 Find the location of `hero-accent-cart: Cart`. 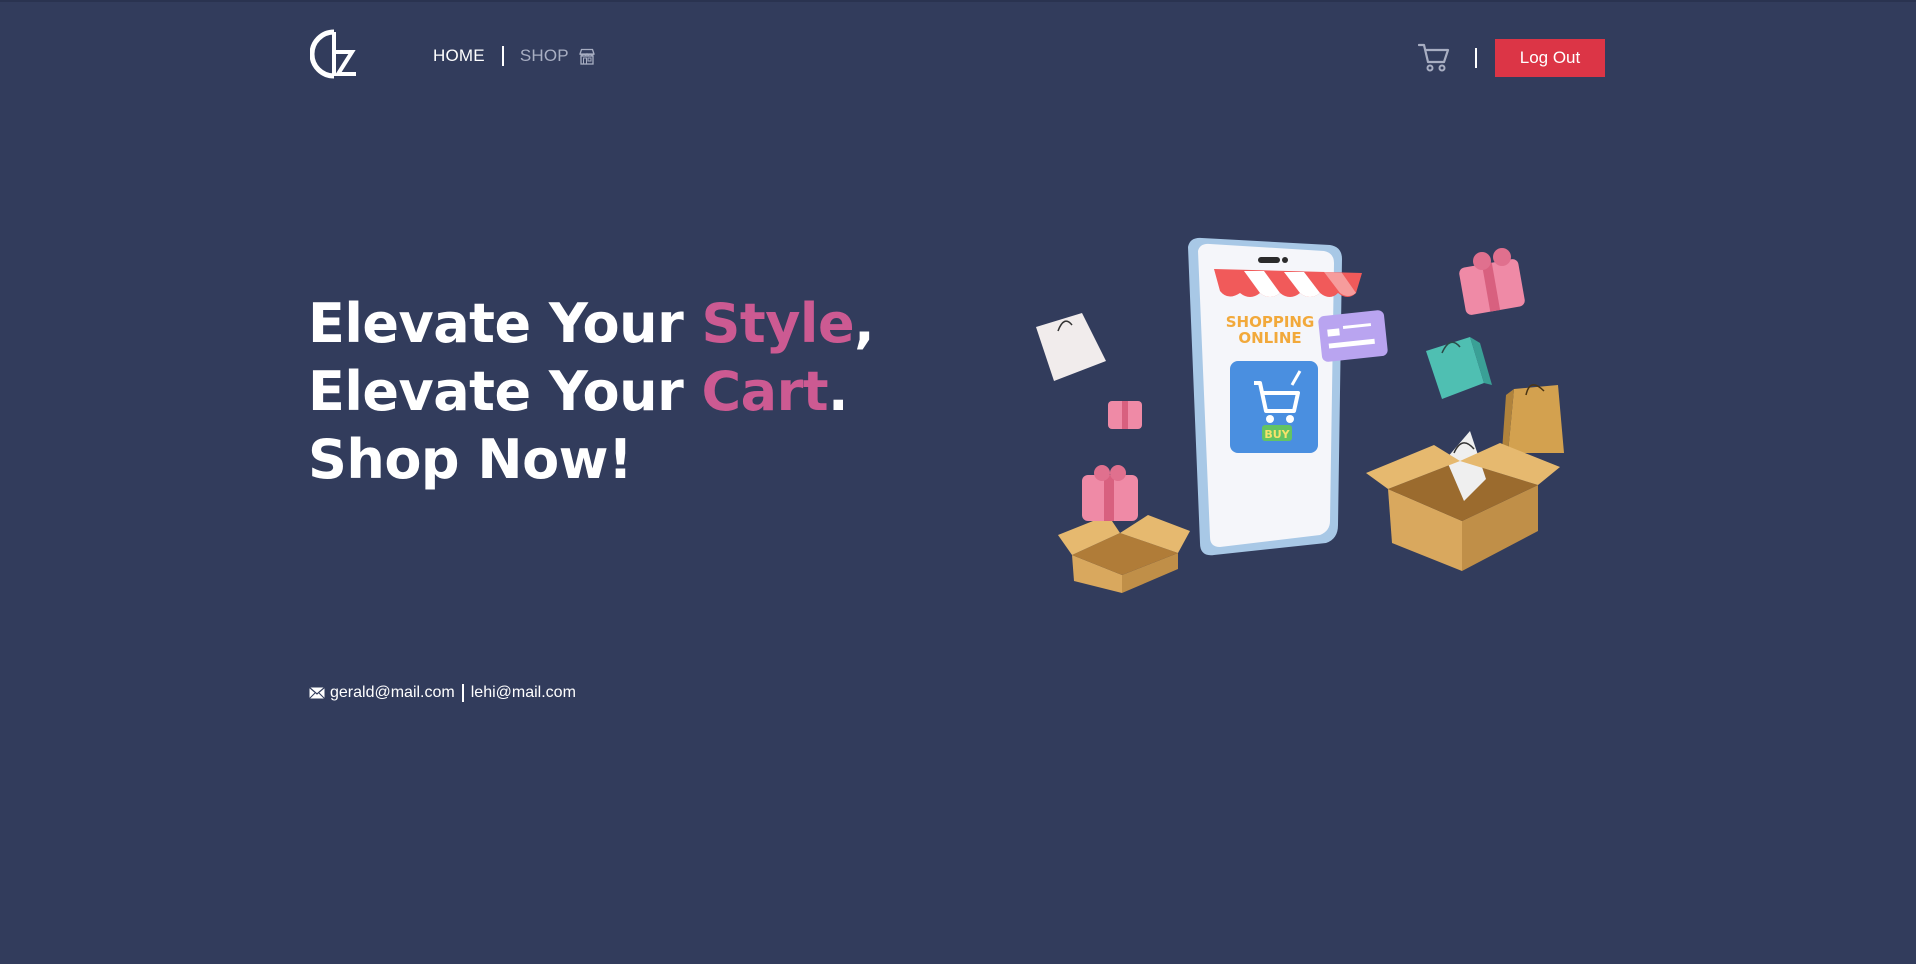

hero-accent-cart: Cart is located at coordinates (765, 391).